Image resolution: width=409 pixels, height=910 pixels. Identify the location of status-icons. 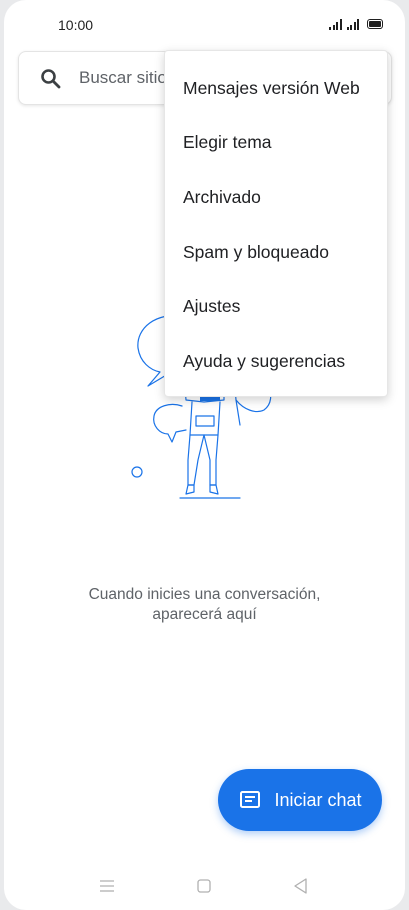
(356, 24).